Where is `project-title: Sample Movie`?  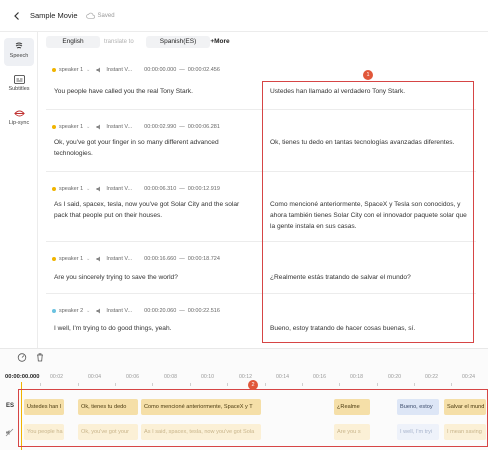 project-title: Sample Movie is located at coordinates (54, 15).